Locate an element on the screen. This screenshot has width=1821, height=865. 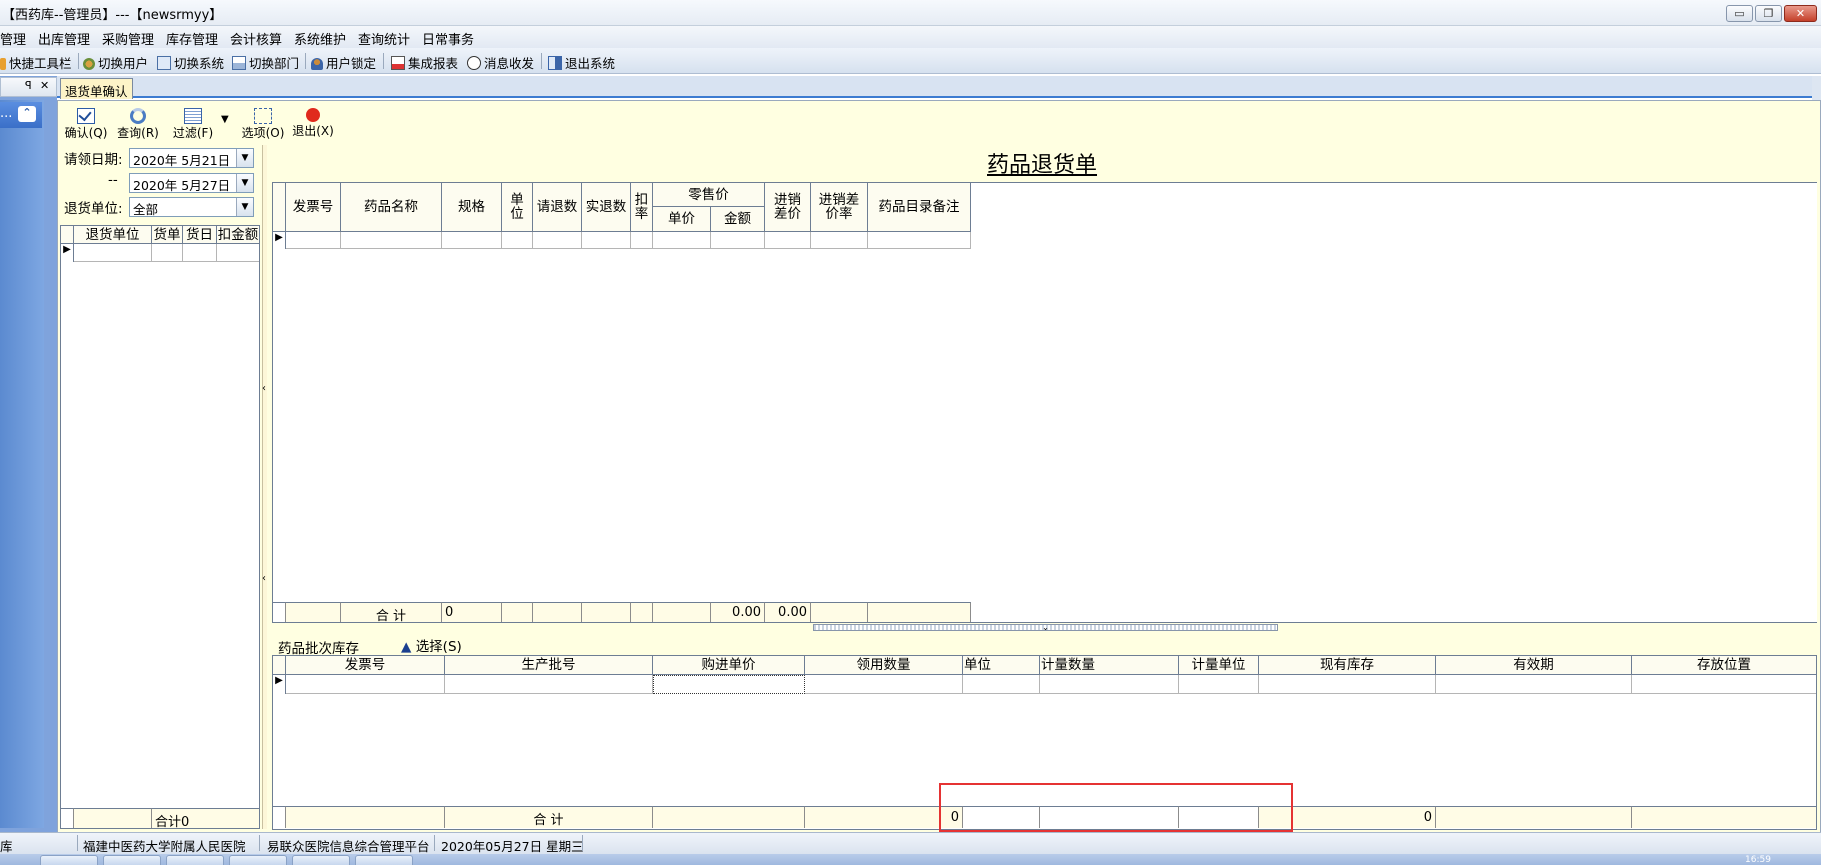
dock-nav-button: ... ⌃ is located at coordinates (21, 115).